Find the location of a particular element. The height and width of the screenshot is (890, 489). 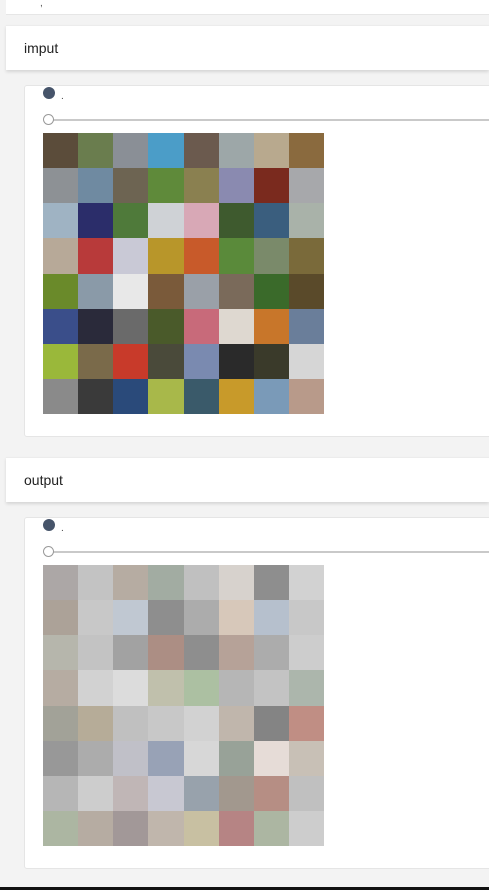

input-radio-label: . is located at coordinates (62, 96).